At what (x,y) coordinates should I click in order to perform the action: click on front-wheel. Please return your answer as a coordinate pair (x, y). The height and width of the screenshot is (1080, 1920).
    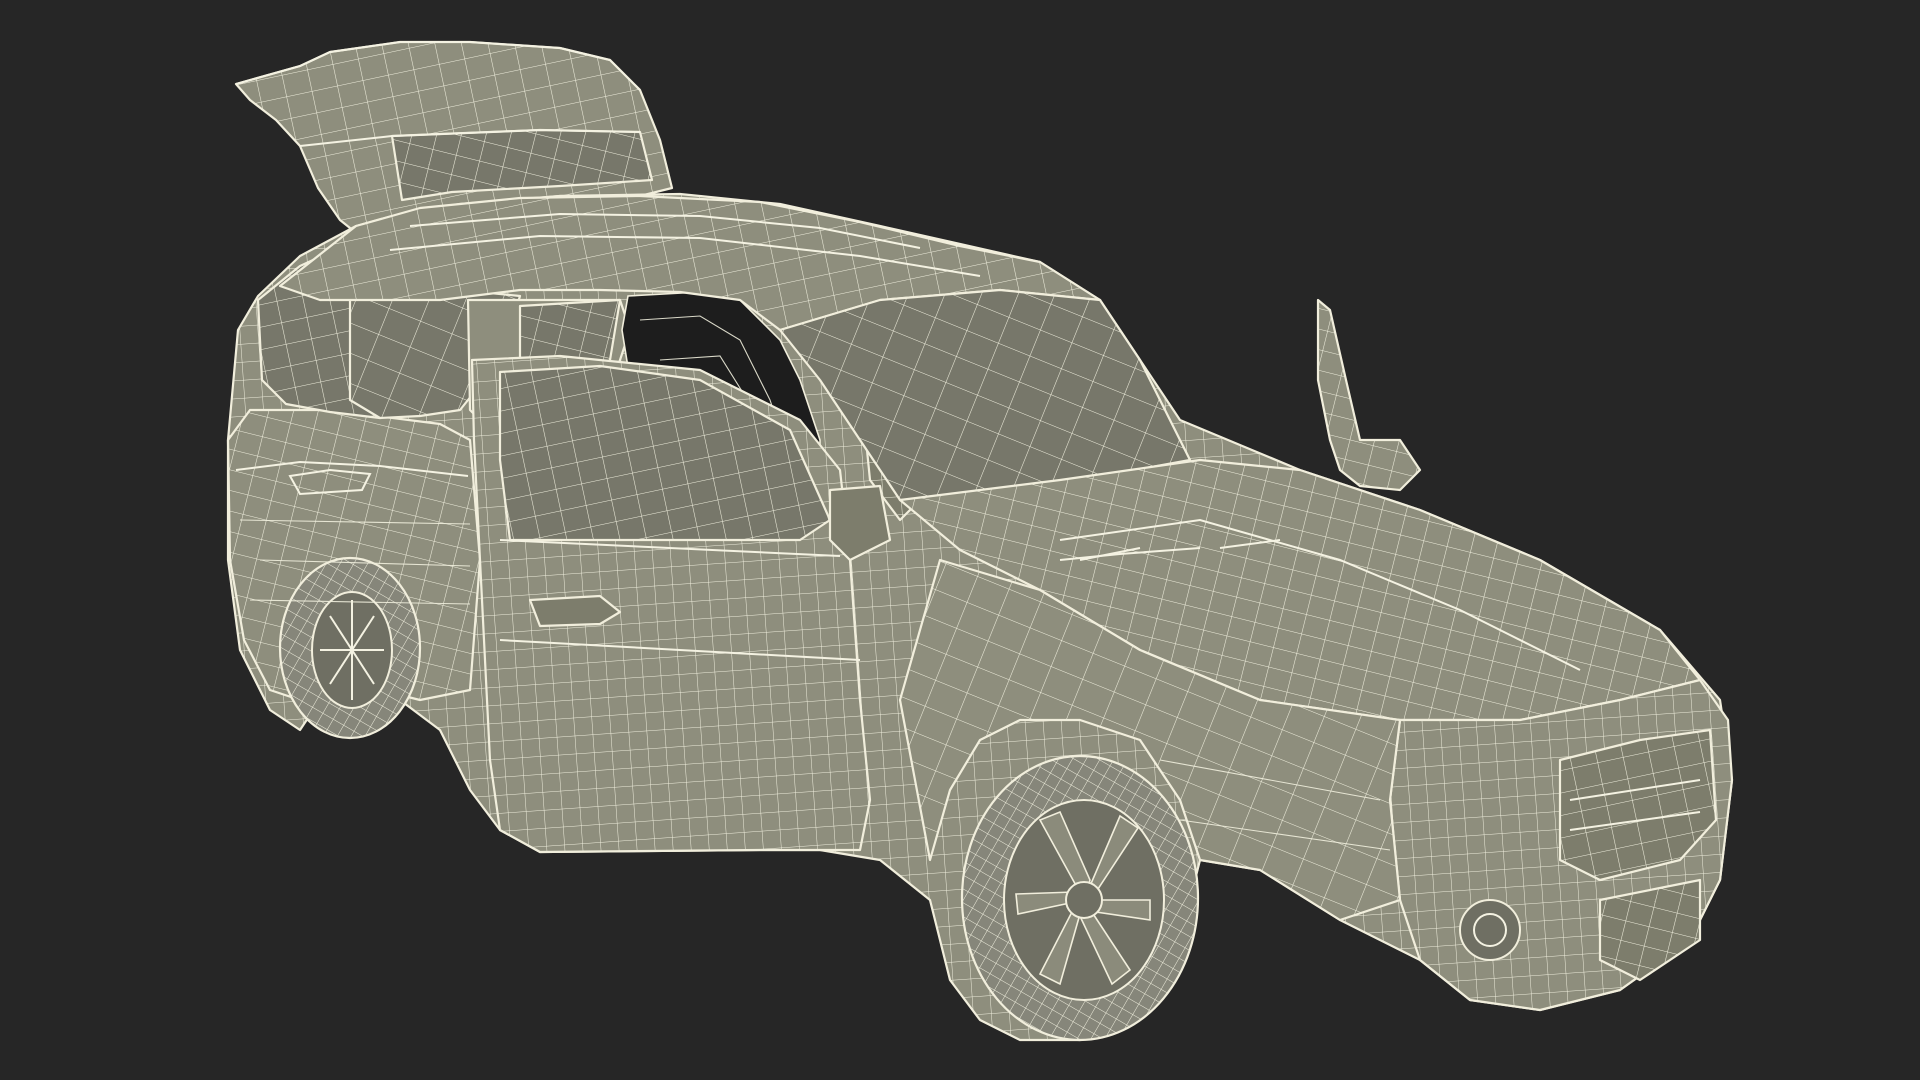
    Looking at the image, I should click on (1080, 898).